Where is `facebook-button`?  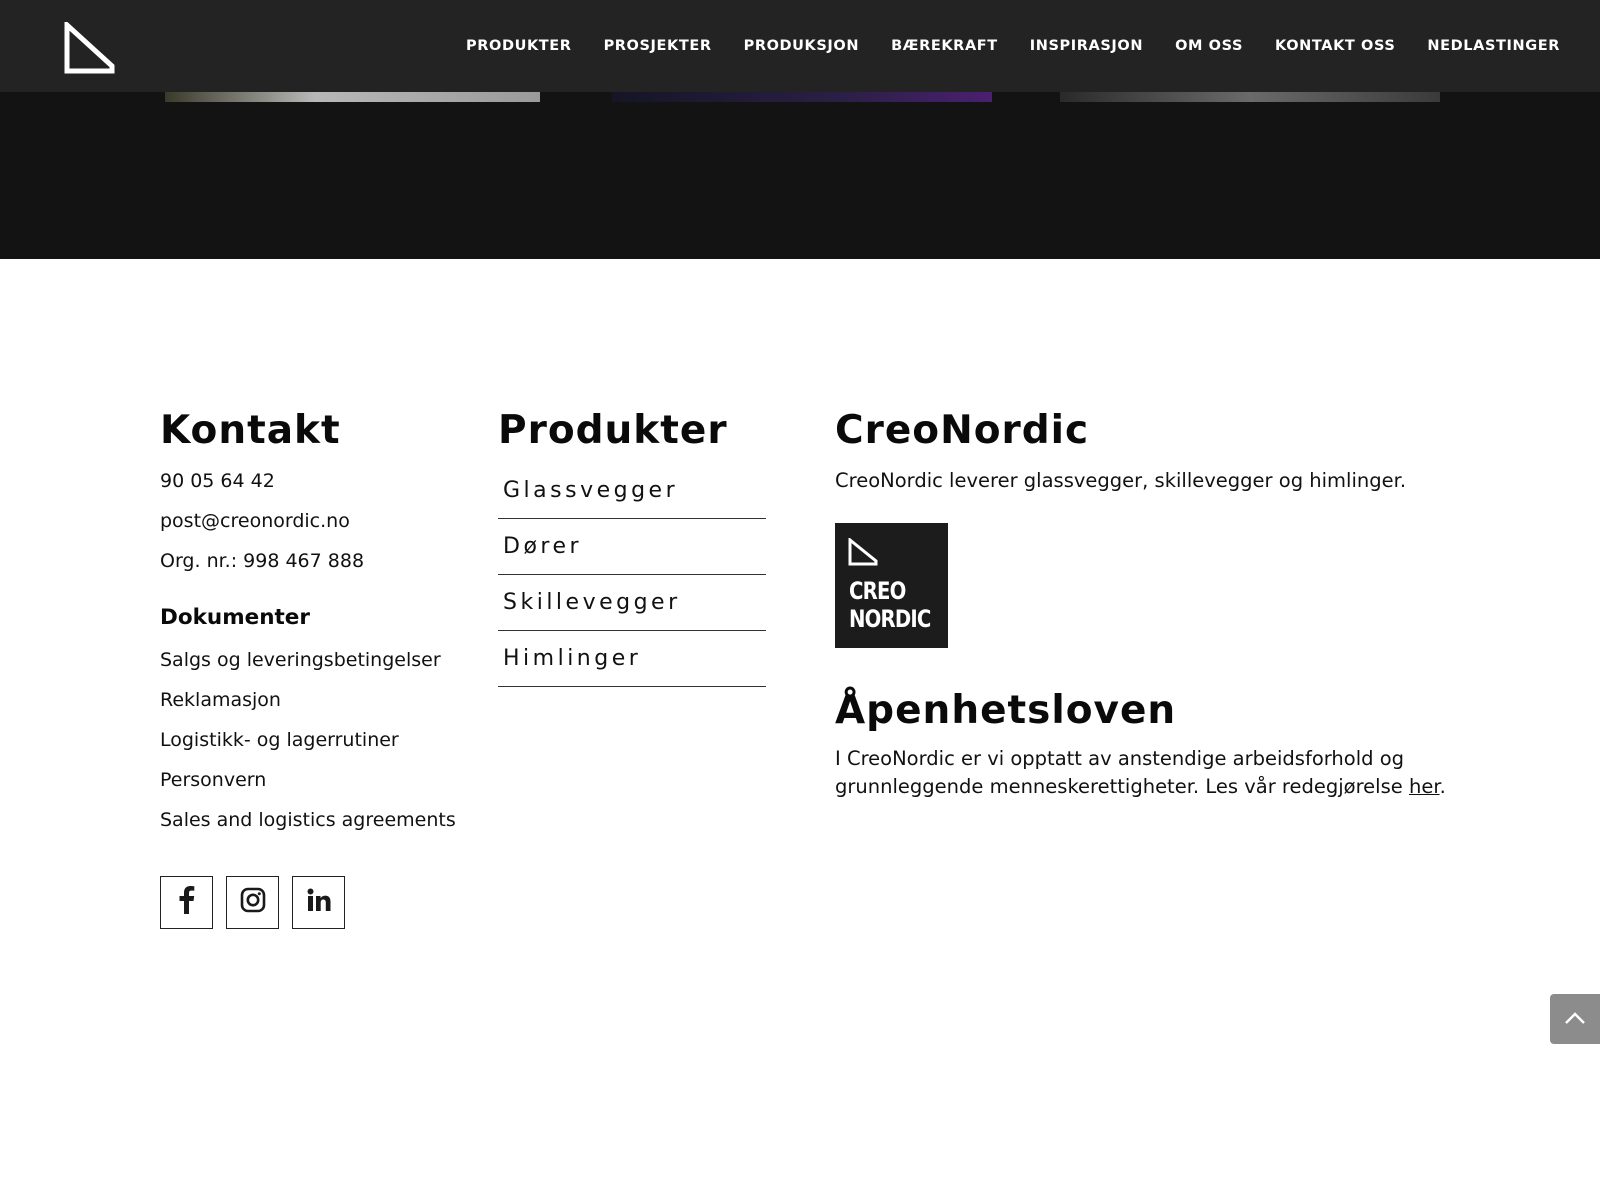
facebook-button is located at coordinates (186, 902).